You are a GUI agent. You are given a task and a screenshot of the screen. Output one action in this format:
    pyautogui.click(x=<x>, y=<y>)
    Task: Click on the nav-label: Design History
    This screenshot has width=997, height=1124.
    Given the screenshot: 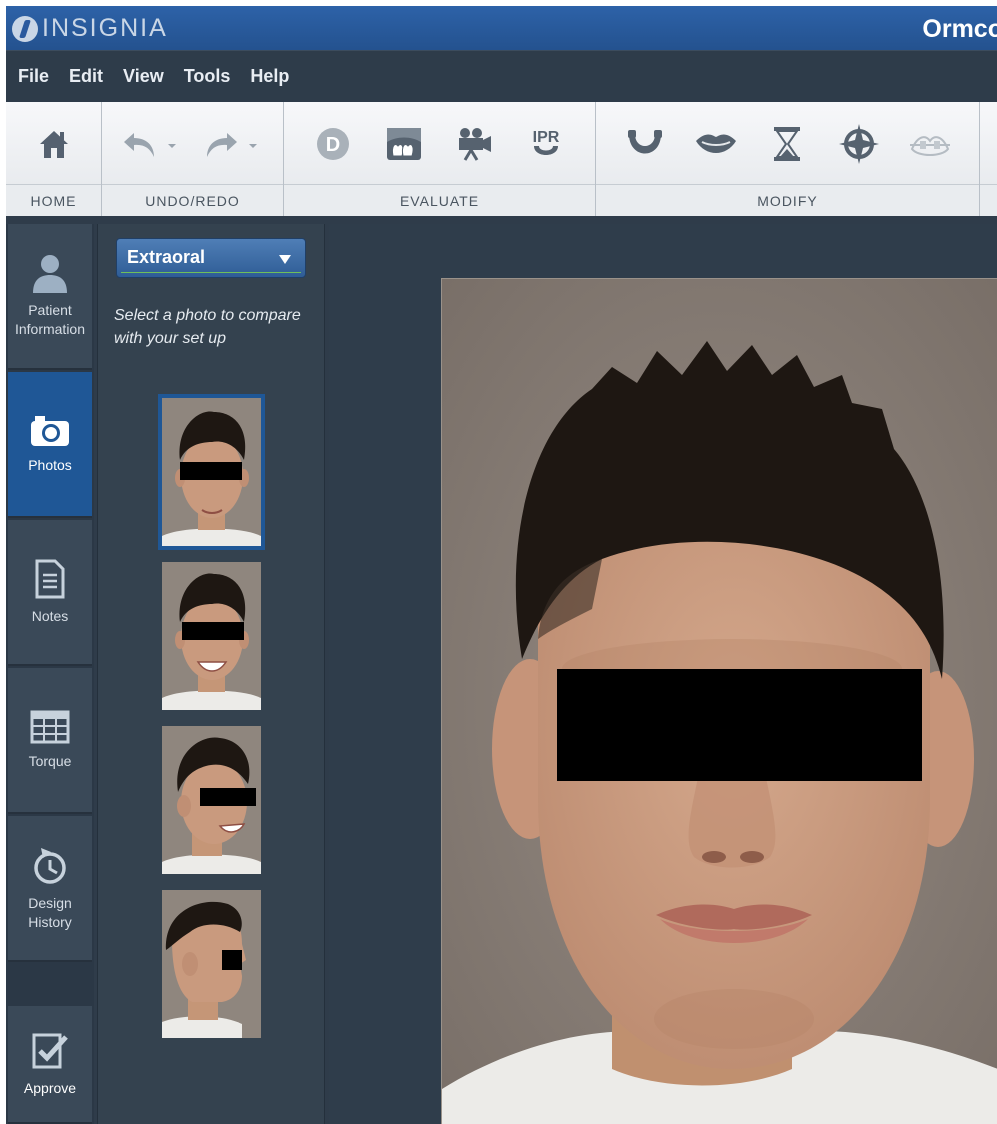 What is the action you would take?
    pyautogui.click(x=50, y=912)
    